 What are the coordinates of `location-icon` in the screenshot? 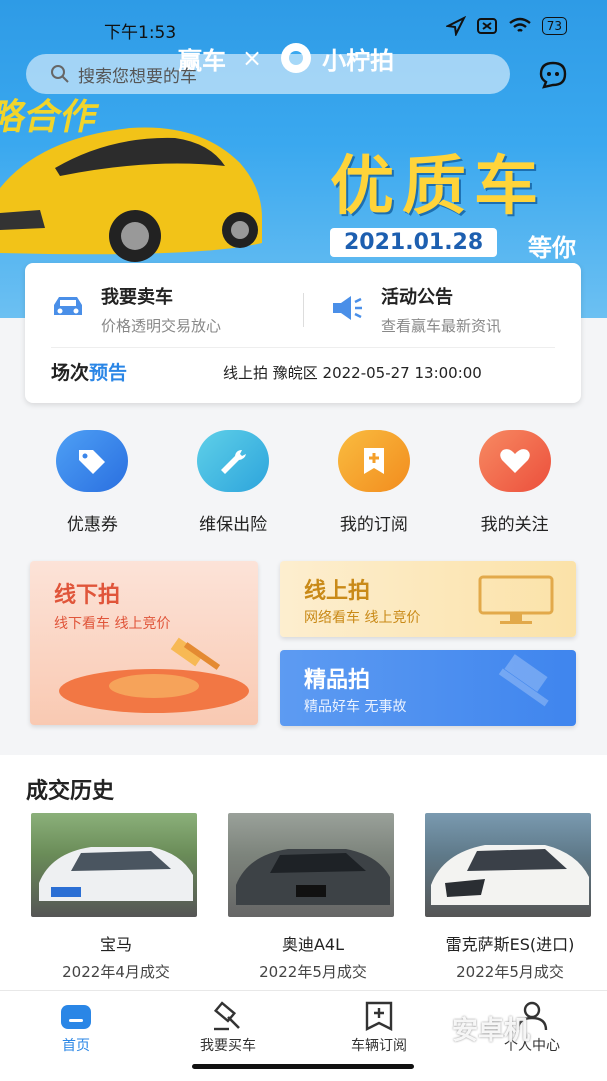 It's located at (455, 26).